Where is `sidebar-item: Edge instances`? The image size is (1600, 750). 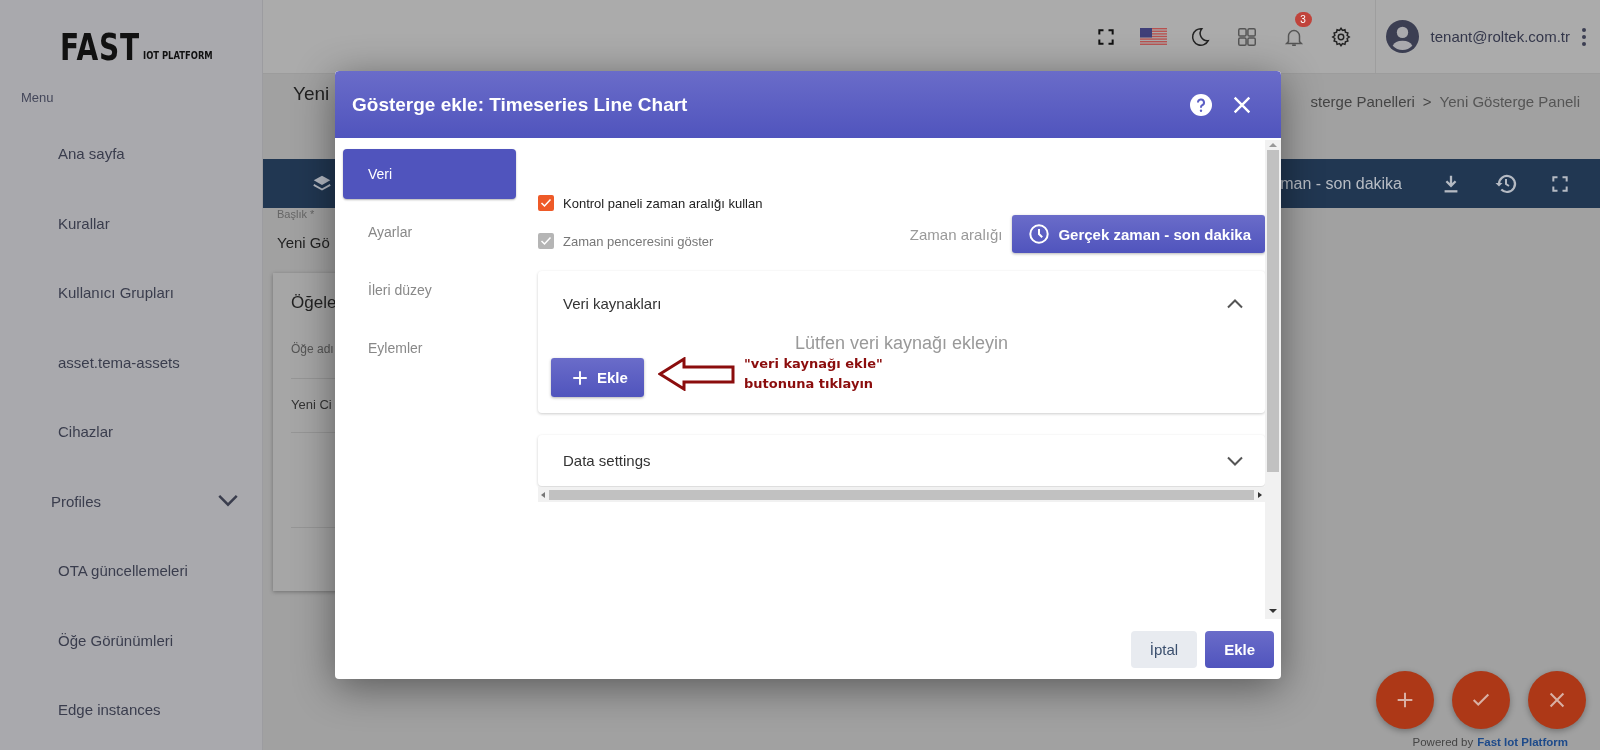
sidebar-item: Edge instances is located at coordinates (131, 710).